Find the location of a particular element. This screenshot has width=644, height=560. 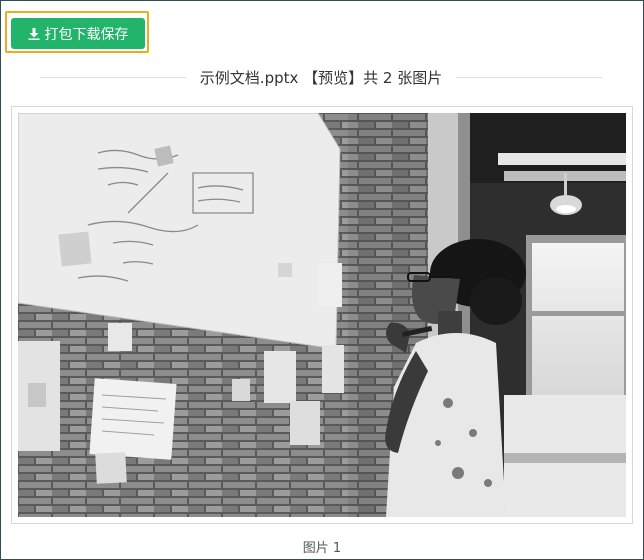

download-icon is located at coordinates (33, 33).